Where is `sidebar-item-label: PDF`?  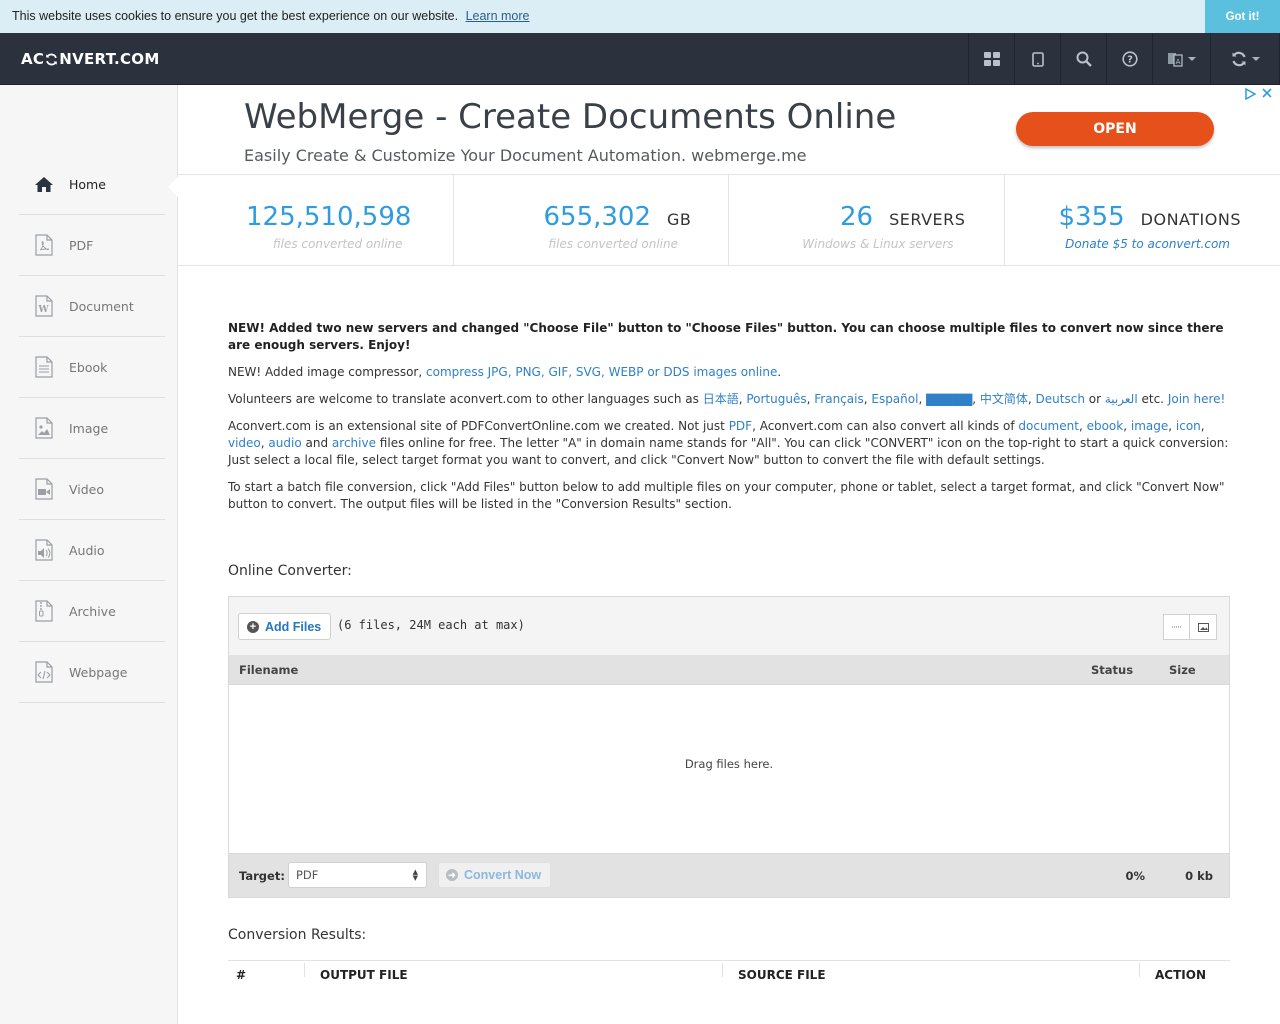
sidebar-item-label: PDF is located at coordinates (81, 245).